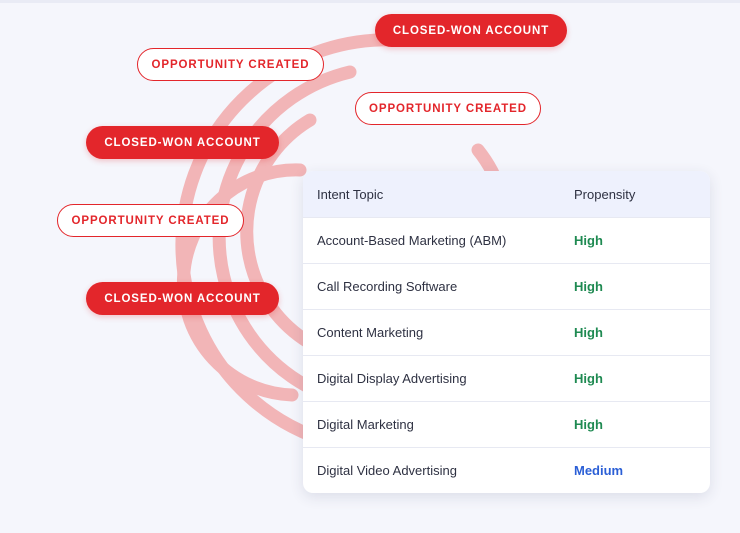  What do you see at coordinates (350, 194) in the screenshot?
I see `column-header-intent-topic: Intent Topic` at bounding box center [350, 194].